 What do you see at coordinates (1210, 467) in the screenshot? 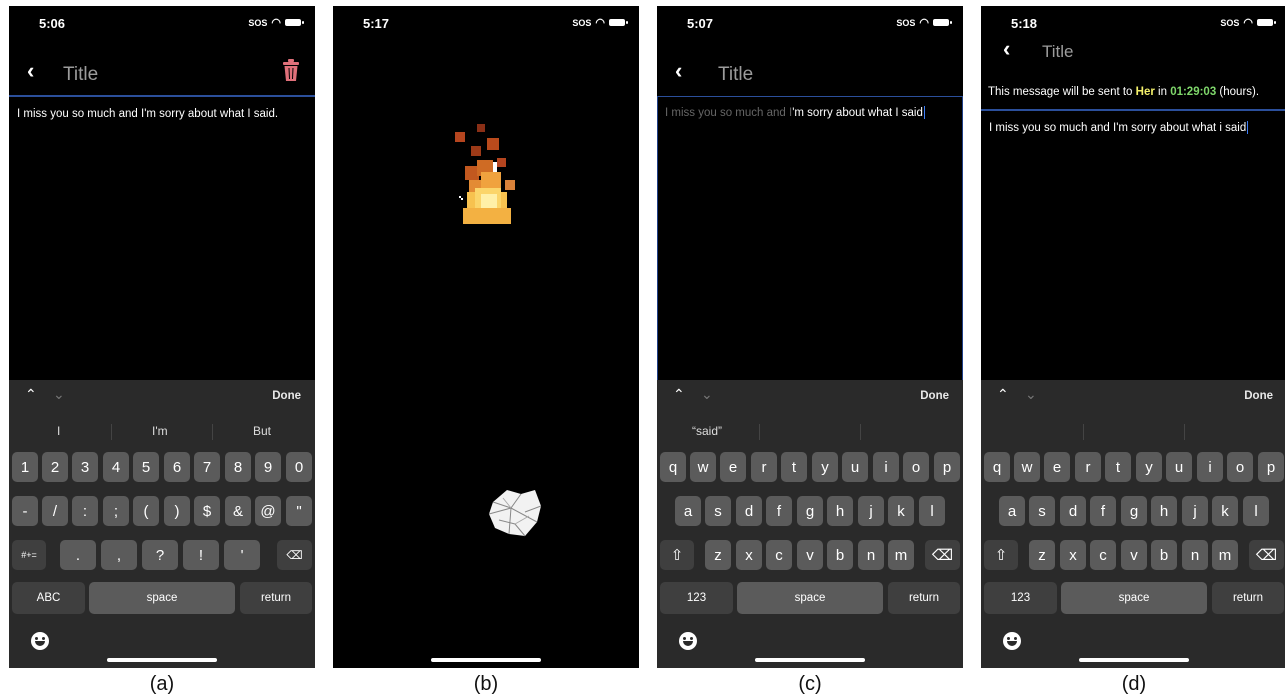
I see `key: i` at bounding box center [1210, 467].